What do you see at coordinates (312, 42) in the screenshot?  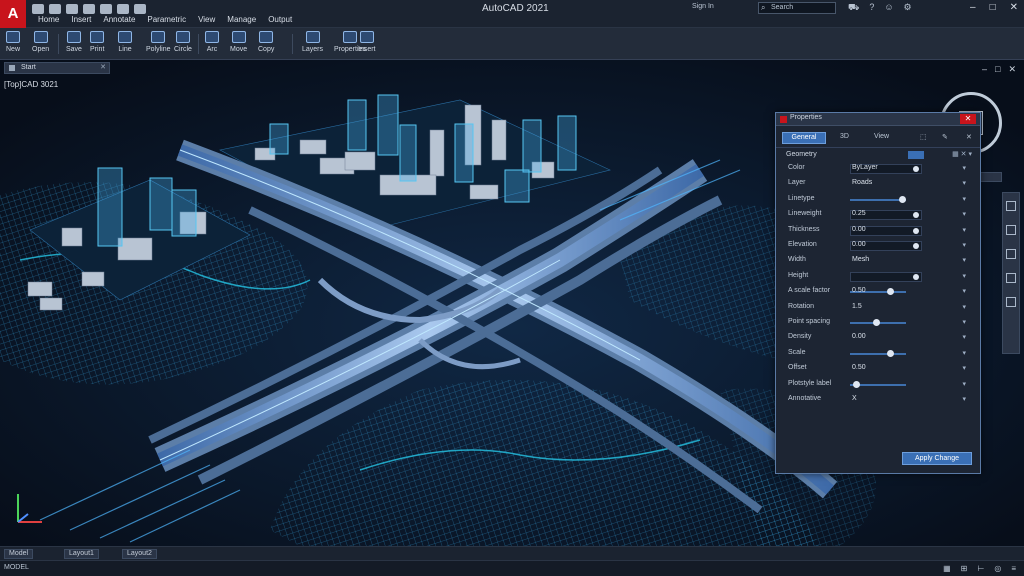 I see `ribbon-layers-button: Layers` at bounding box center [312, 42].